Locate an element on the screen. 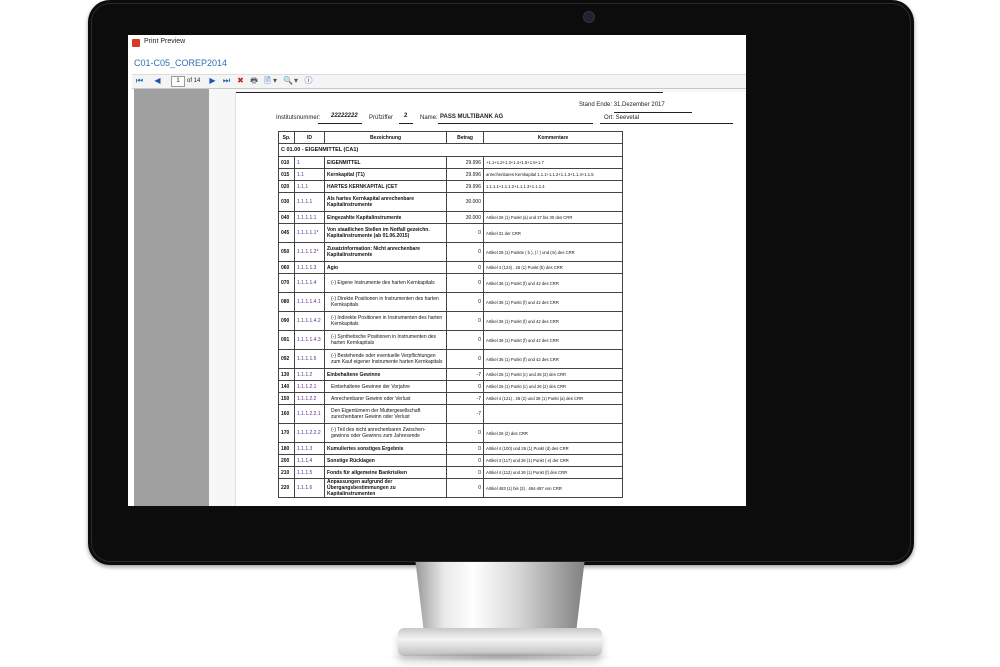 The image size is (1000, 667). cell-betrag: 30.000 is located at coordinates (465, 217).